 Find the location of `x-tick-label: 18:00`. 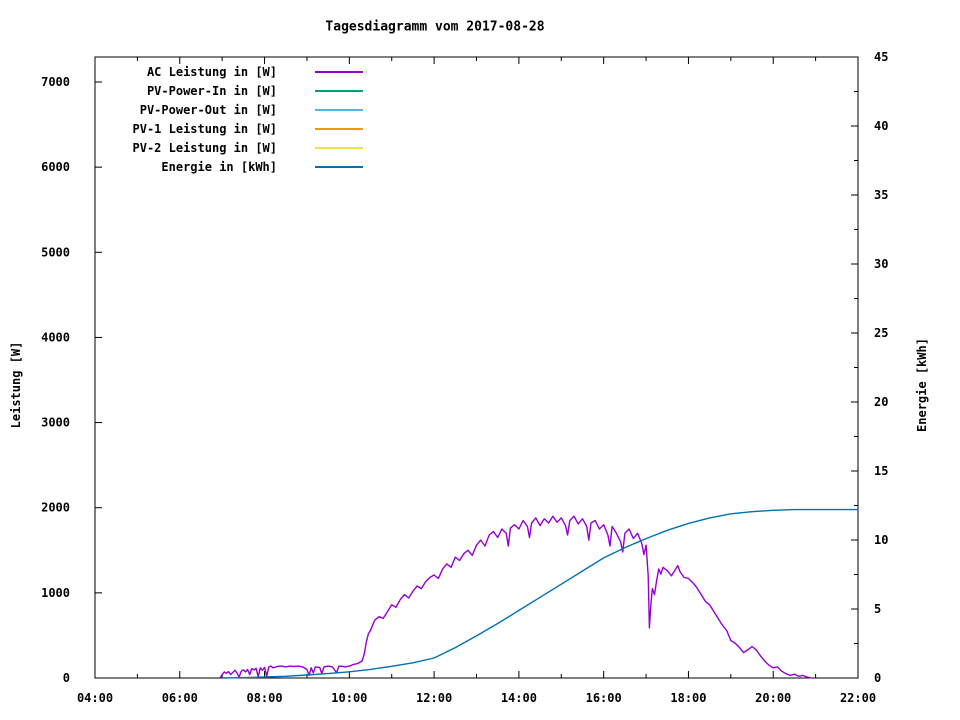

x-tick-label: 18:00 is located at coordinates (688, 698).